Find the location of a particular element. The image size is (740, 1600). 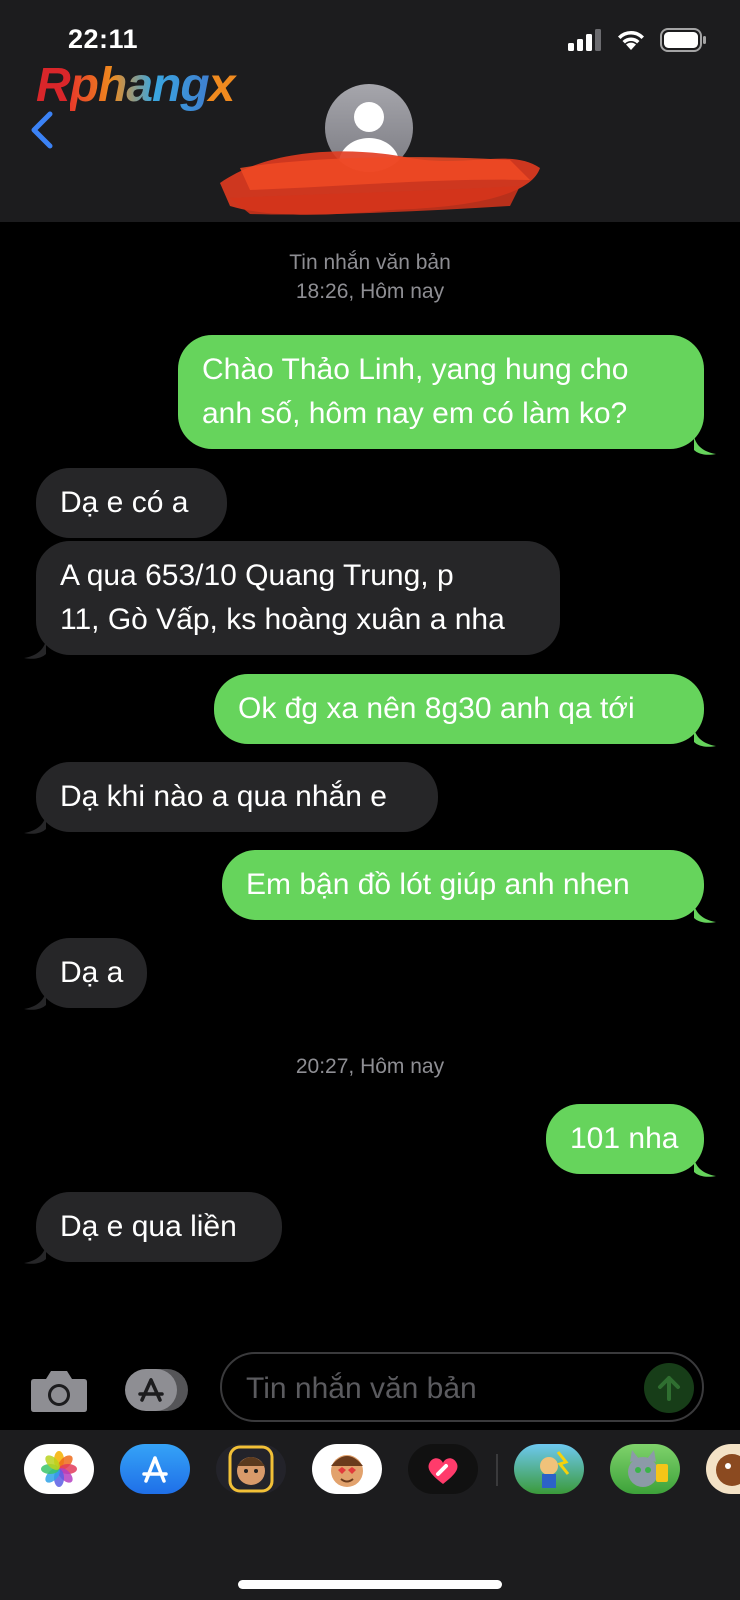

photos-icon is located at coordinates (59, 1469).